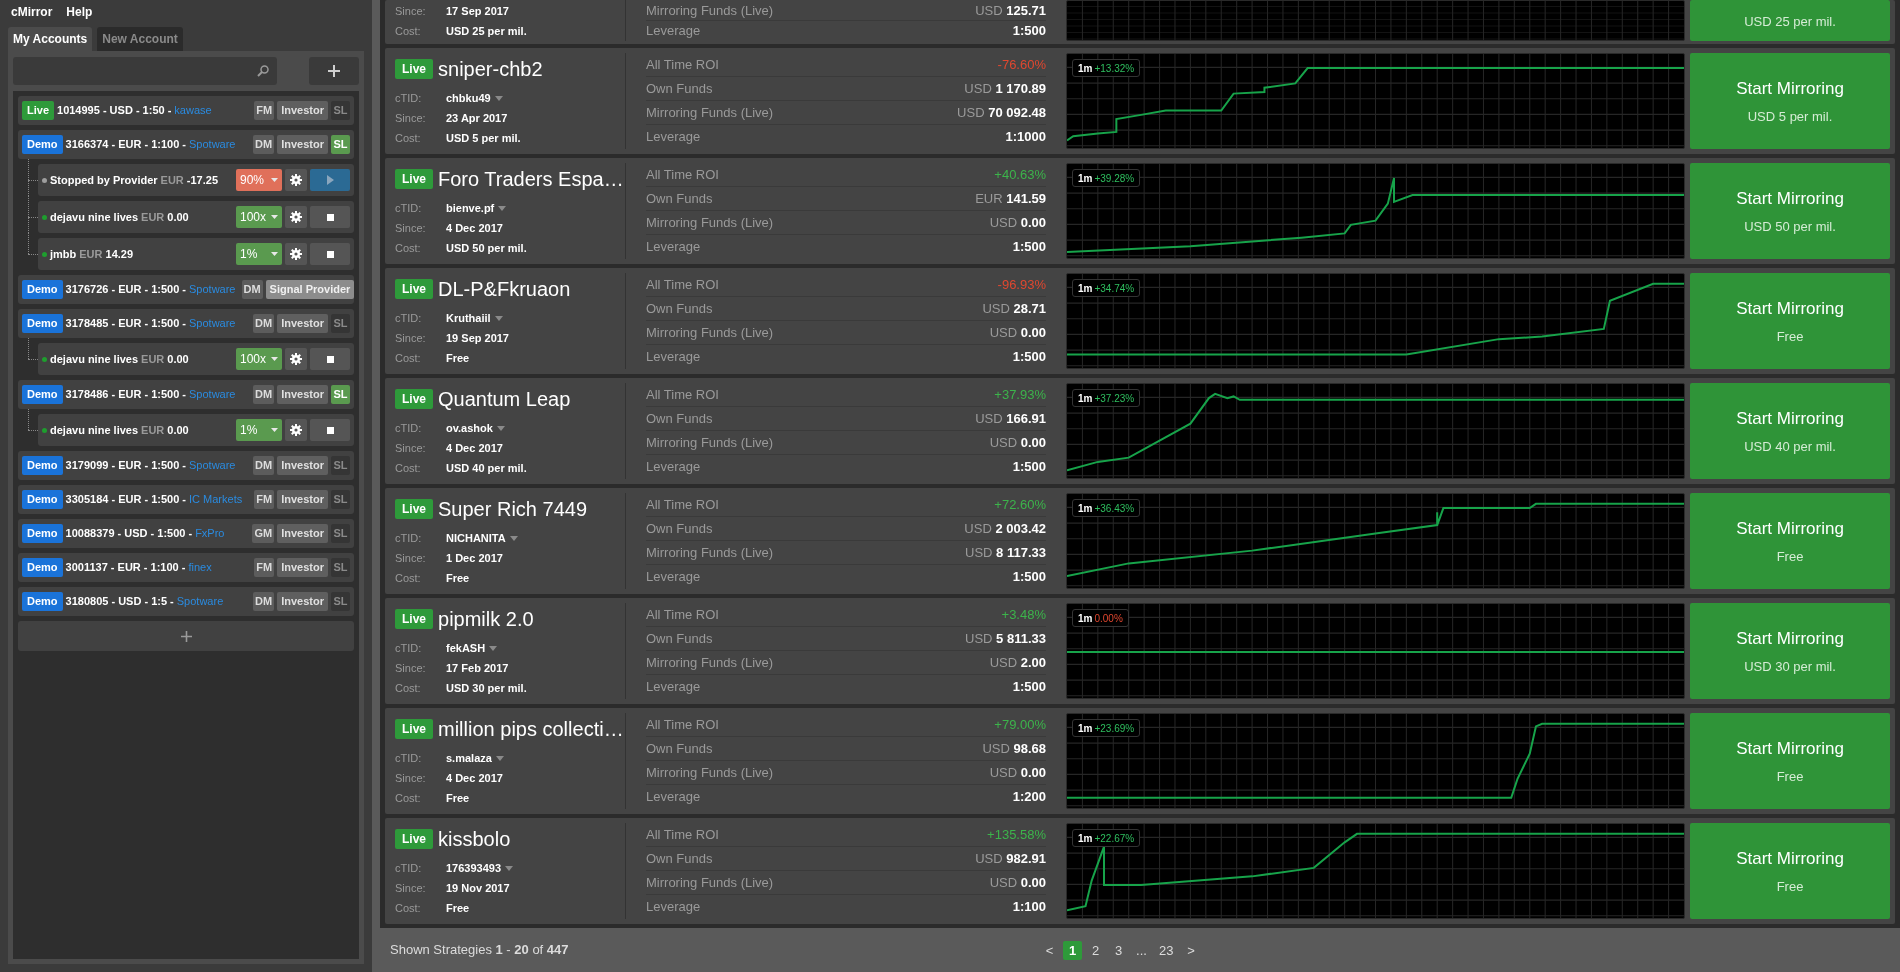  I want to click on stat-value: -96.93%, so click(1021, 284).